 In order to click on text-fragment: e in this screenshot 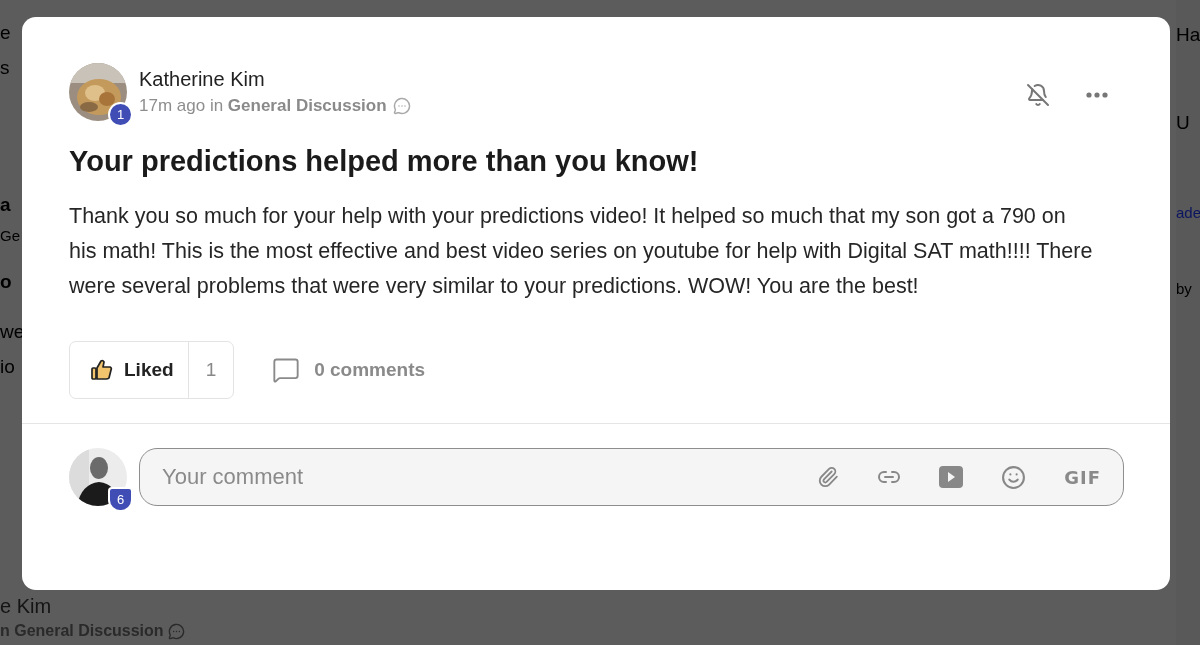, I will do `click(6, 33)`.